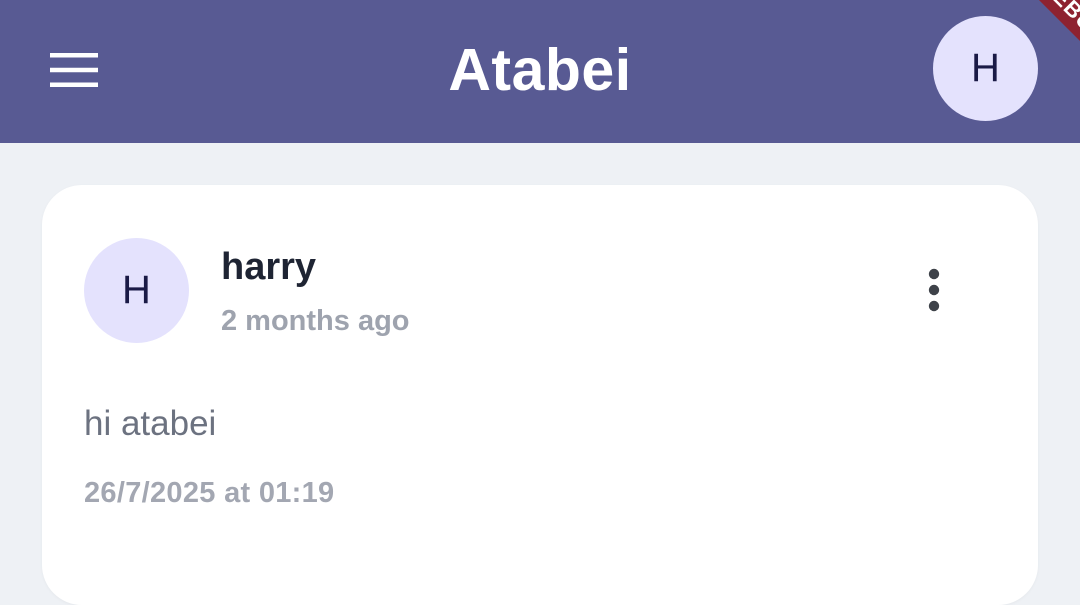 The height and width of the screenshot is (605, 1080). Describe the element at coordinates (209, 493) in the screenshot. I see `post-timestamp: 26/7/2025 at 01:19` at that location.